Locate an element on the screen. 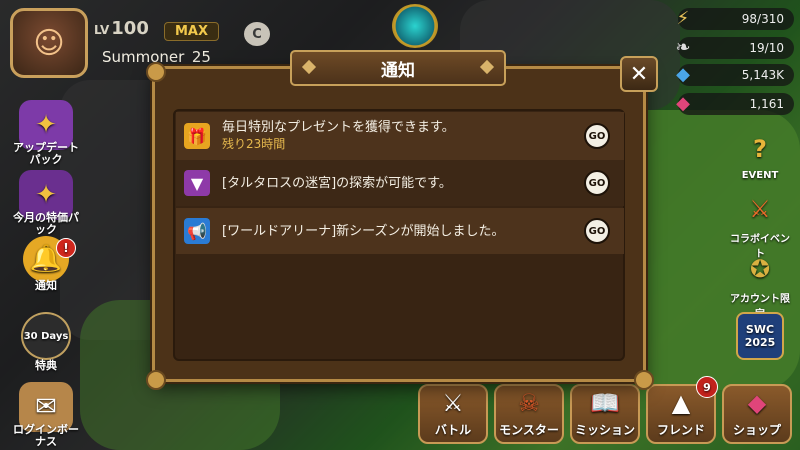 Image resolution: width=800 pixels, height=450 pixels. 30-days-icon: 30 Days is located at coordinates (46, 336).